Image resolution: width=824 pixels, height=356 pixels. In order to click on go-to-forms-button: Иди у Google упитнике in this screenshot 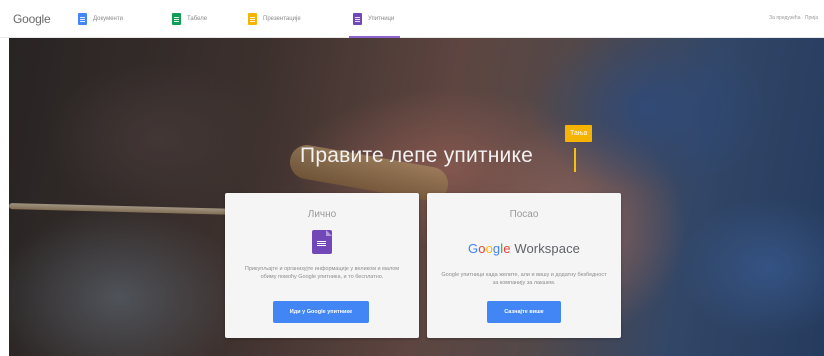, I will do `click(321, 312)`.